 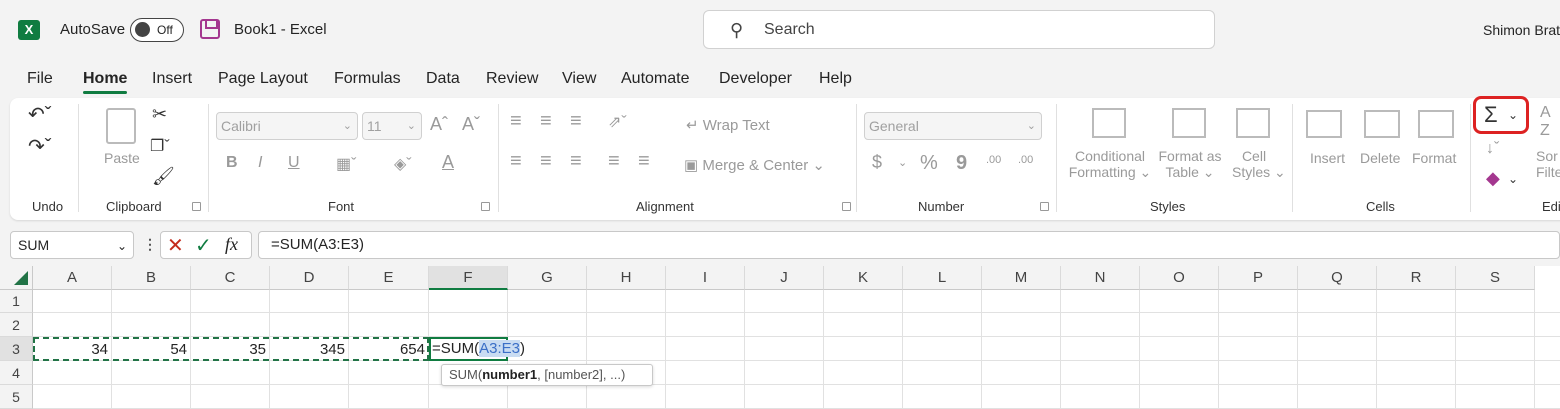 What do you see at coordinates (617, 122) in the screenshot?
I see `orientation-icon: ⇗ˇ` at bounding box center [617, 122].